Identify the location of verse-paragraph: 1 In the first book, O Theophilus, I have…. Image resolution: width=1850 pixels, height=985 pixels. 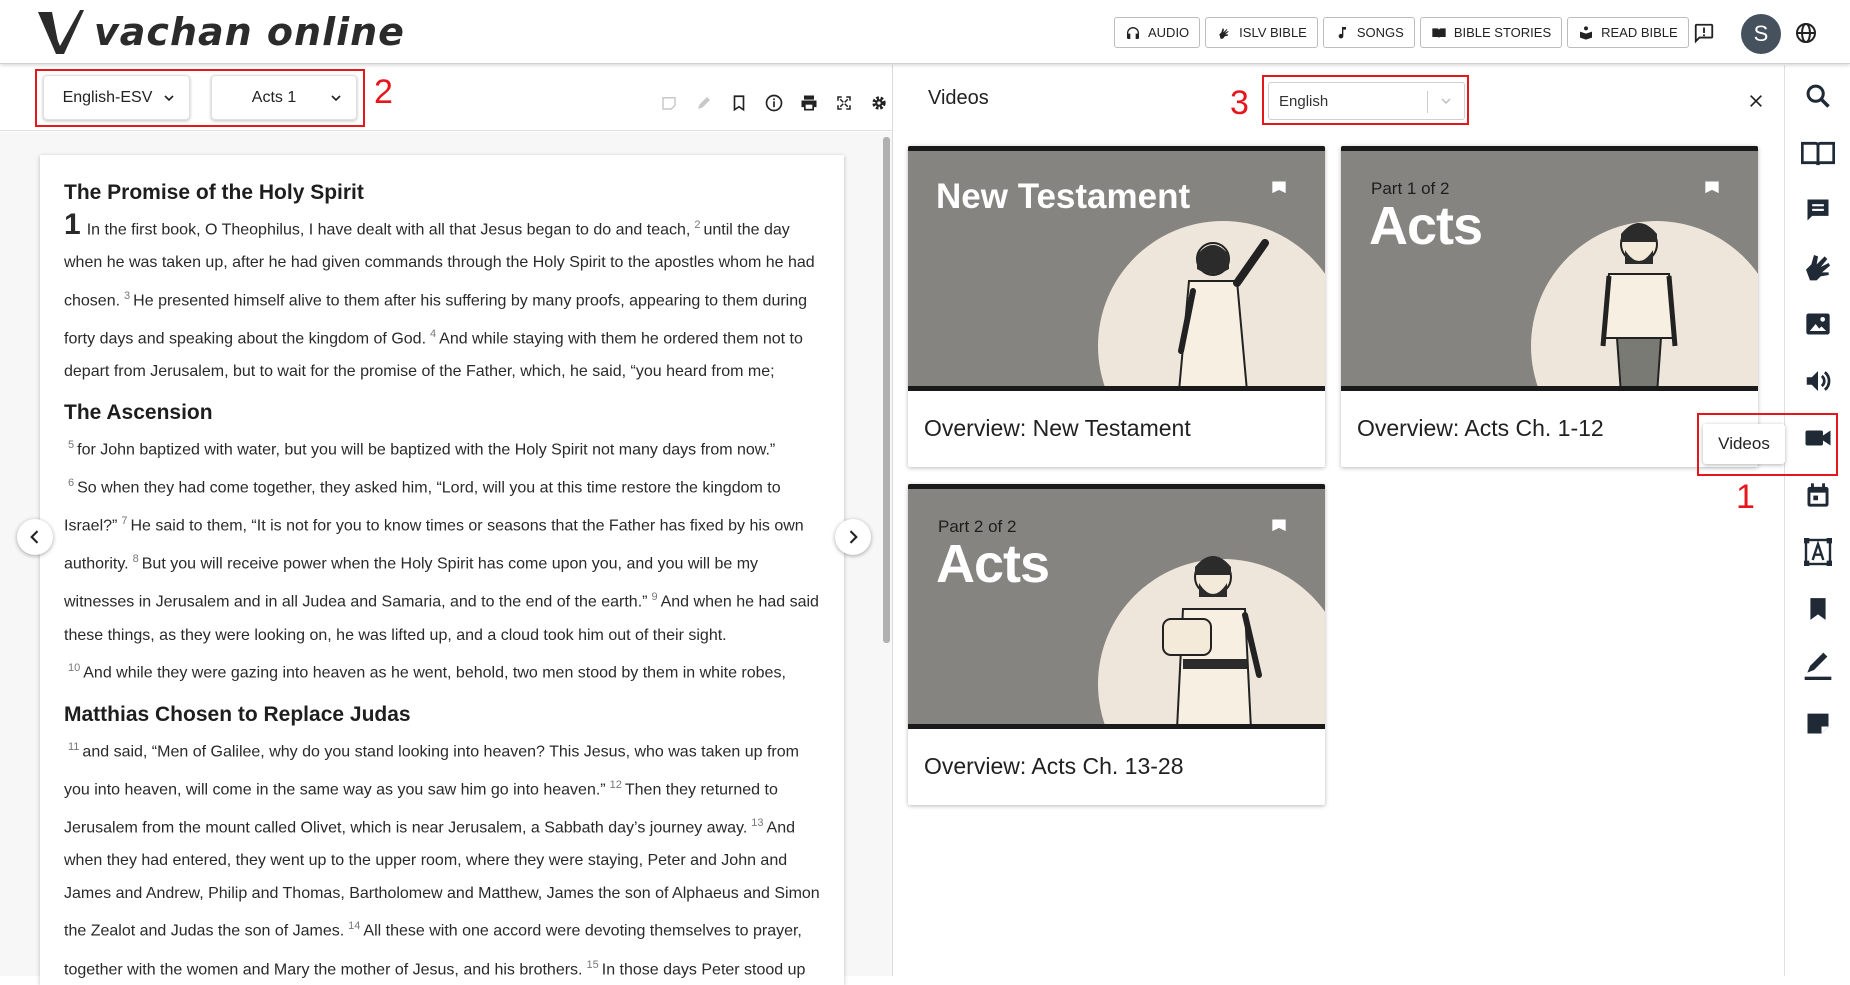
(442, 299).